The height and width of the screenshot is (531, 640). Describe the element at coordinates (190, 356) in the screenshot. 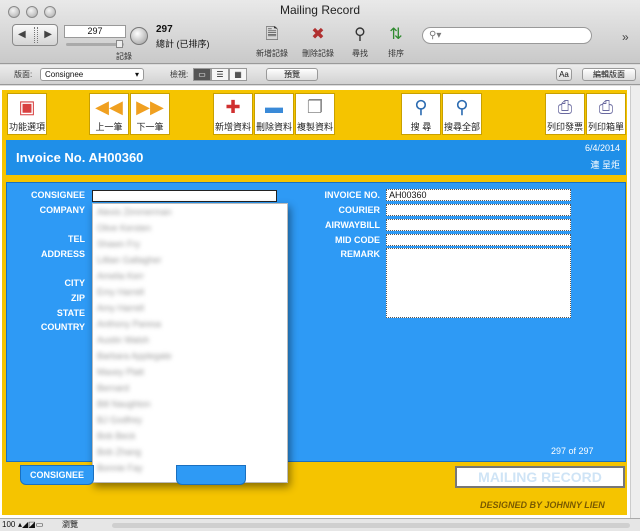

I see `list-item: Barbara Applegate` at that location.